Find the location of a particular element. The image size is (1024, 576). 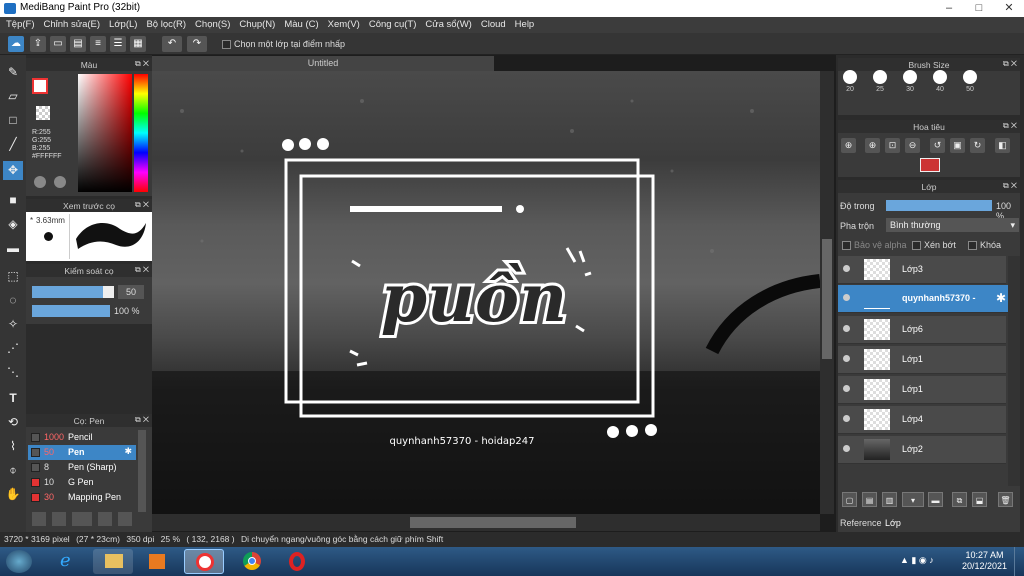

media-player-icon is located at coordinates (157, 561).